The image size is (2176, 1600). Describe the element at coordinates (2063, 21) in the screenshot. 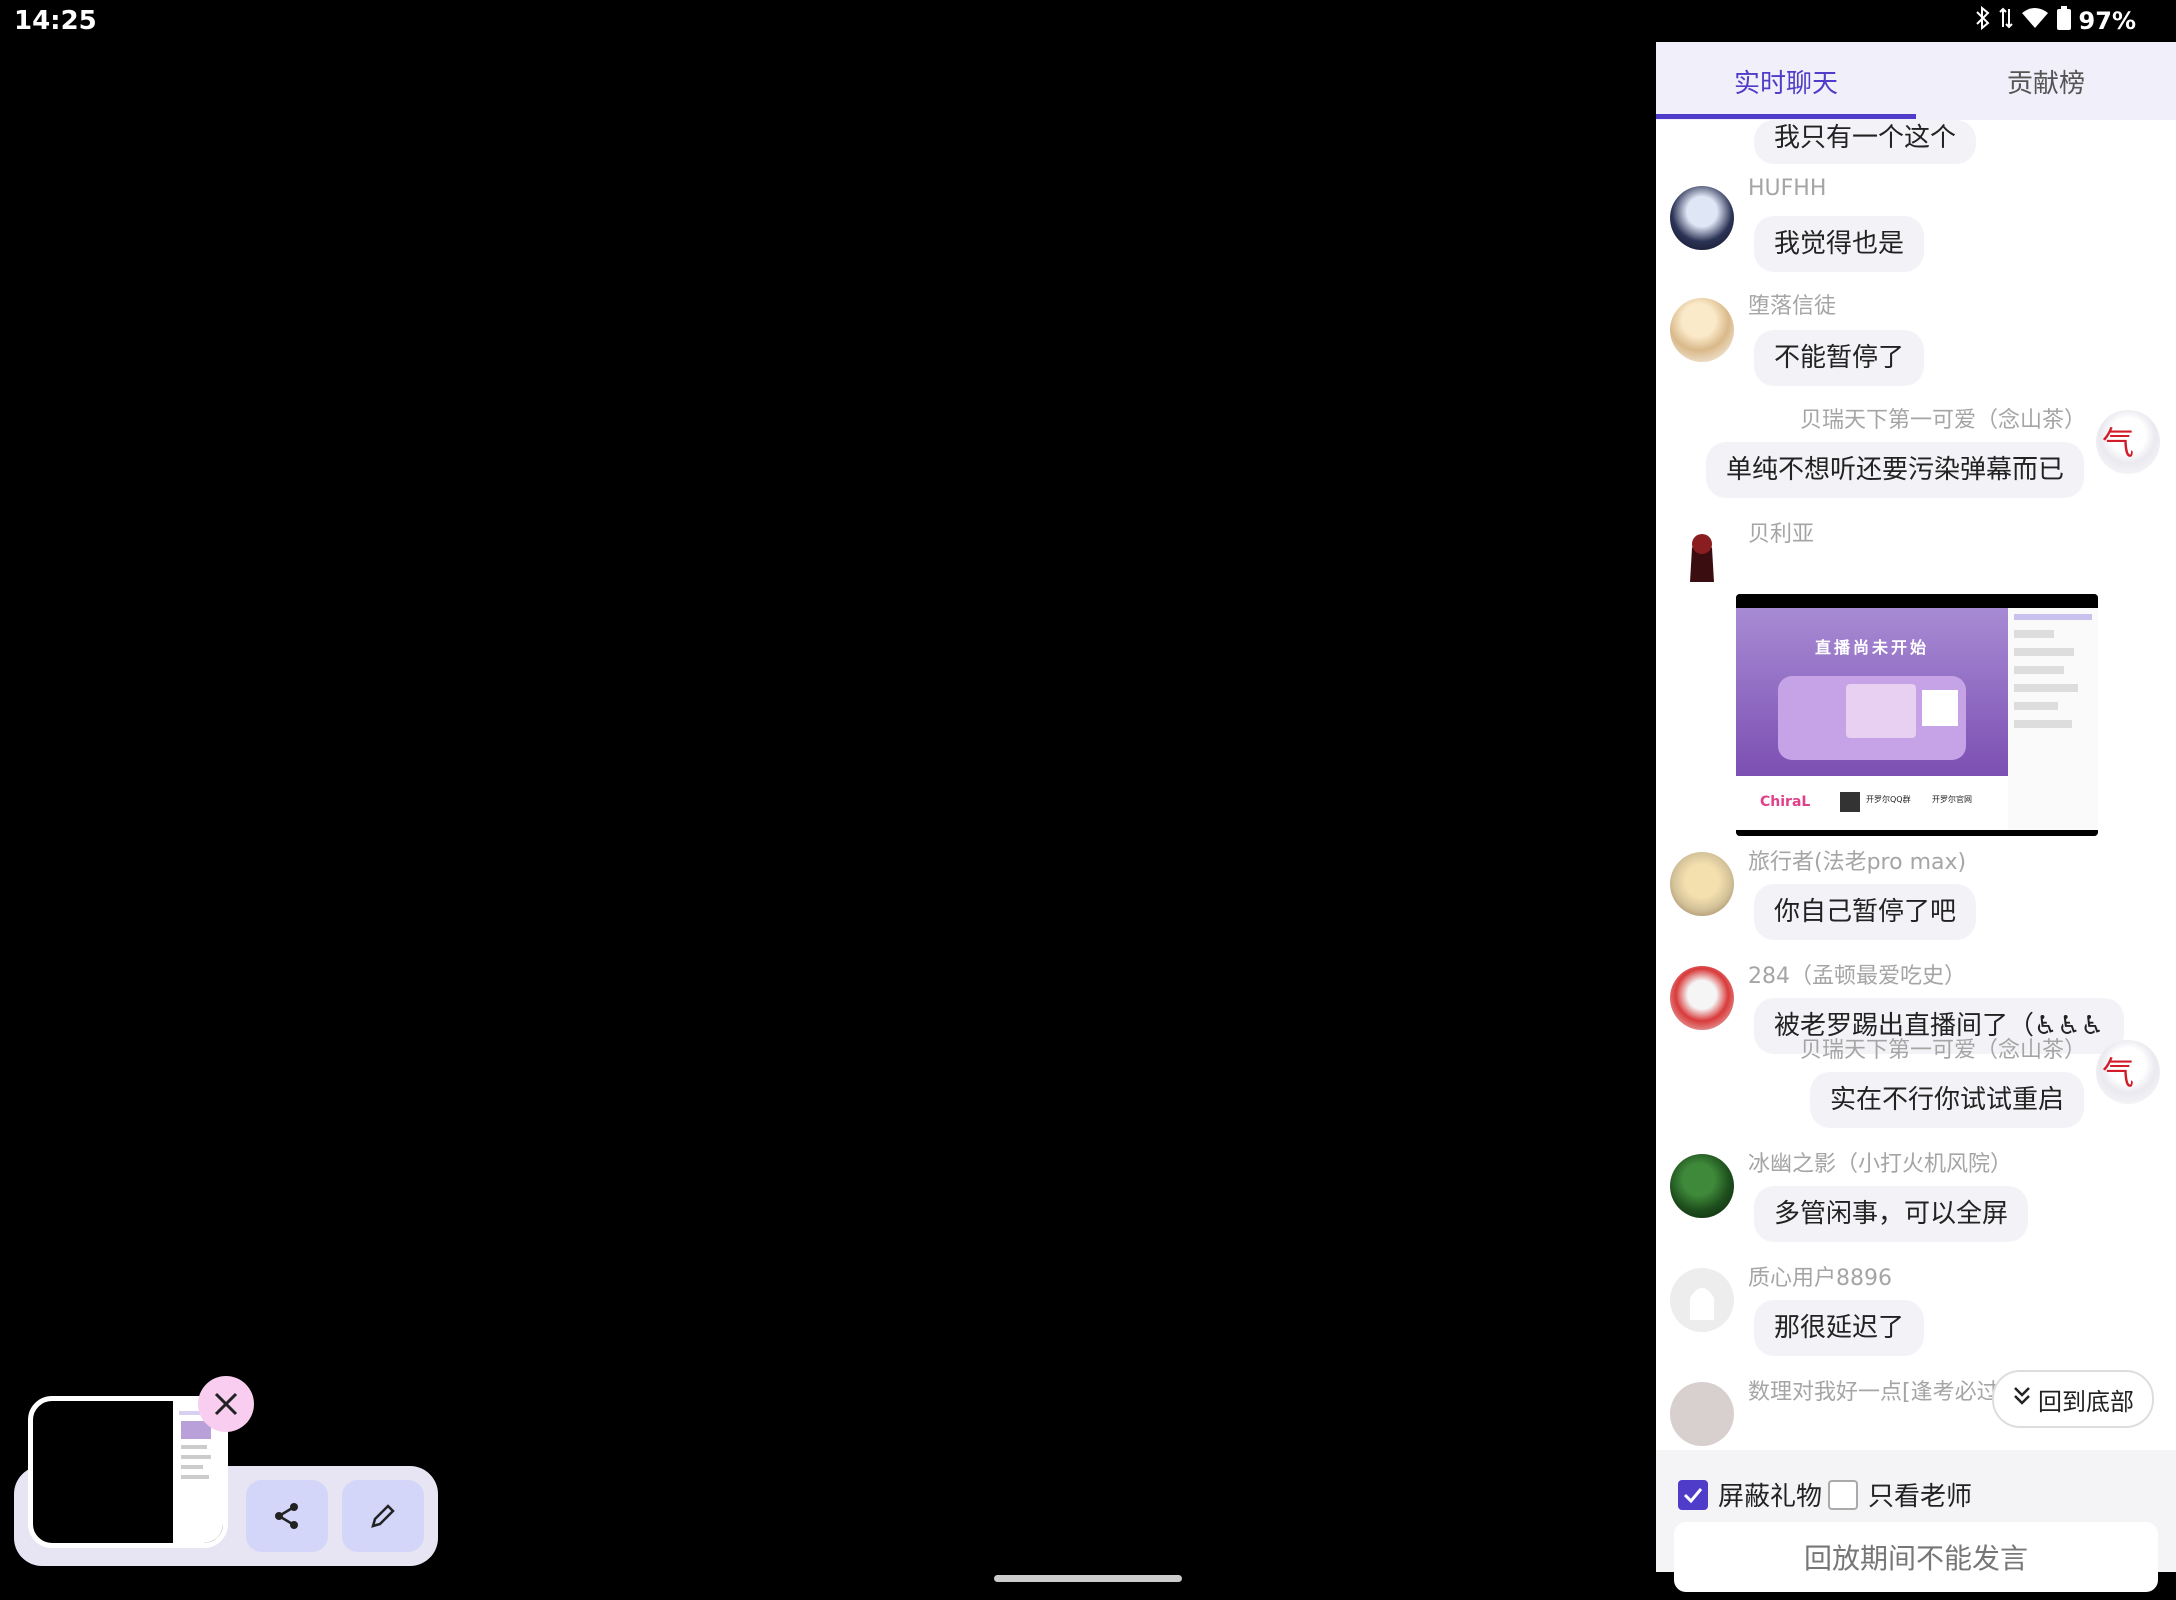

I see `battery-icon` at that location.